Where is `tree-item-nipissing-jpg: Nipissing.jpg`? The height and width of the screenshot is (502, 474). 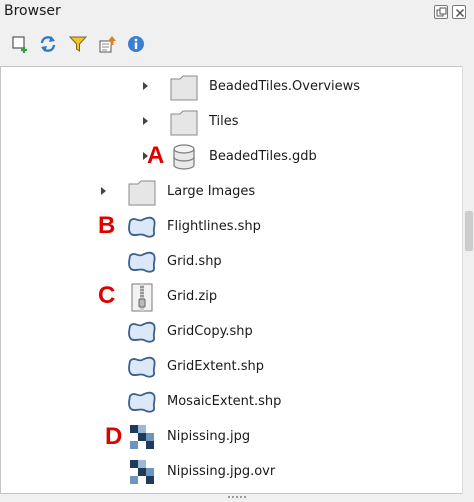 tree-item-nipissing-jpg: Nipissing.jpg is located at coordinates (231, 436).